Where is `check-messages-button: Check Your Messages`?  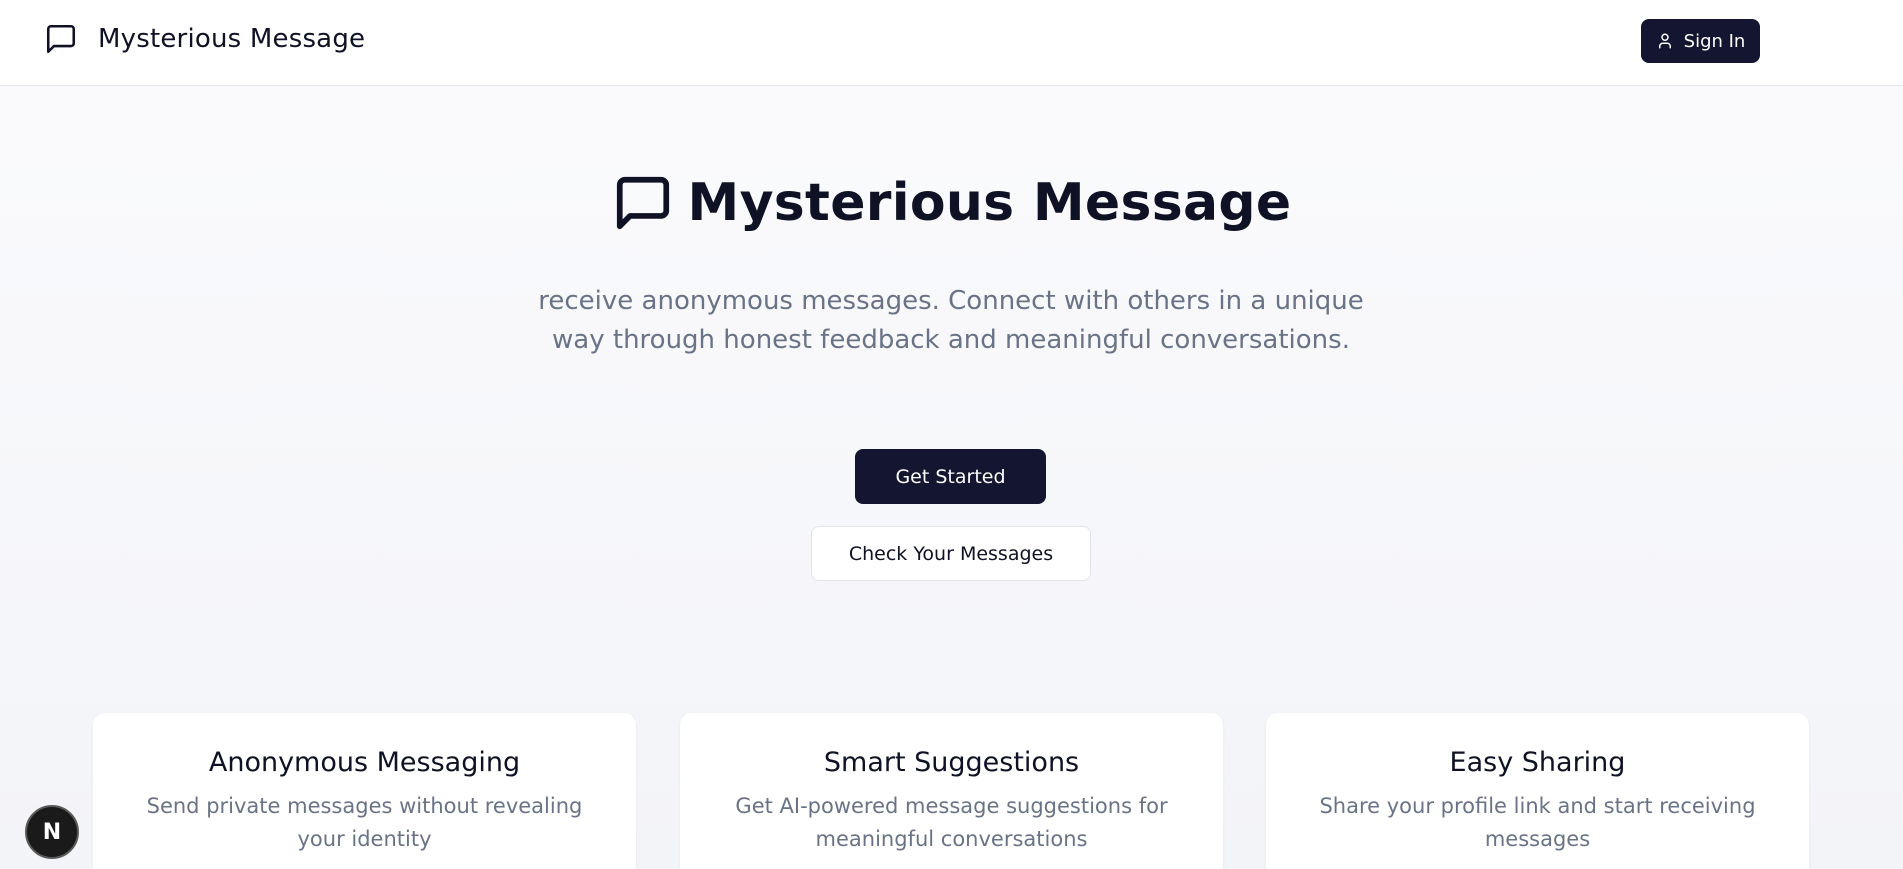
check-messages-button: Check Your Messages is located at coordinates (951, 553).